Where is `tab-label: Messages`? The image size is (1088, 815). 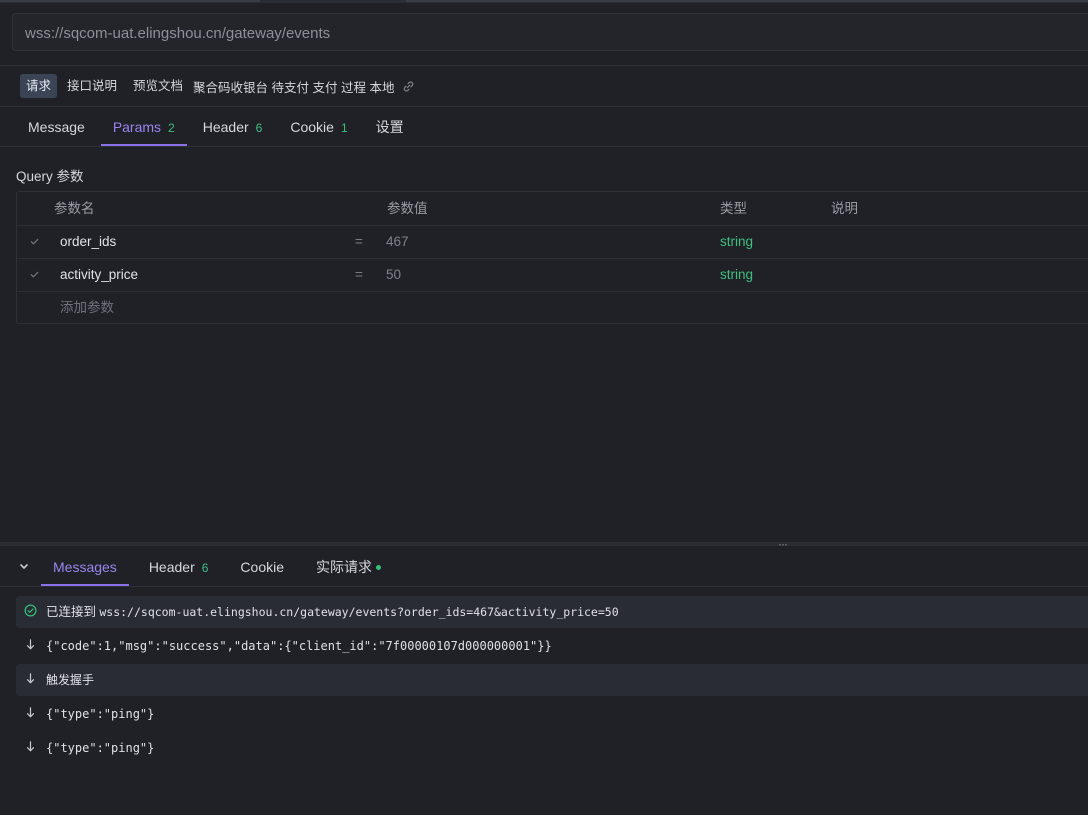
tab-label: Messages is located at coordinates (85, 567).